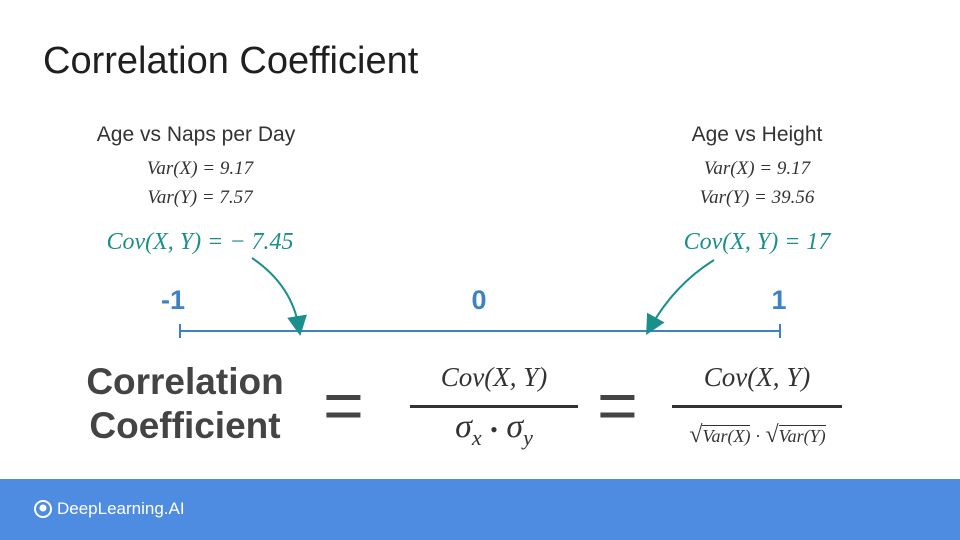  What do you see at coordinates (494, 377) in the screenshot?
I see `fraction1-numerator: Cov(X, Y)` at bounding box center [494, 377].